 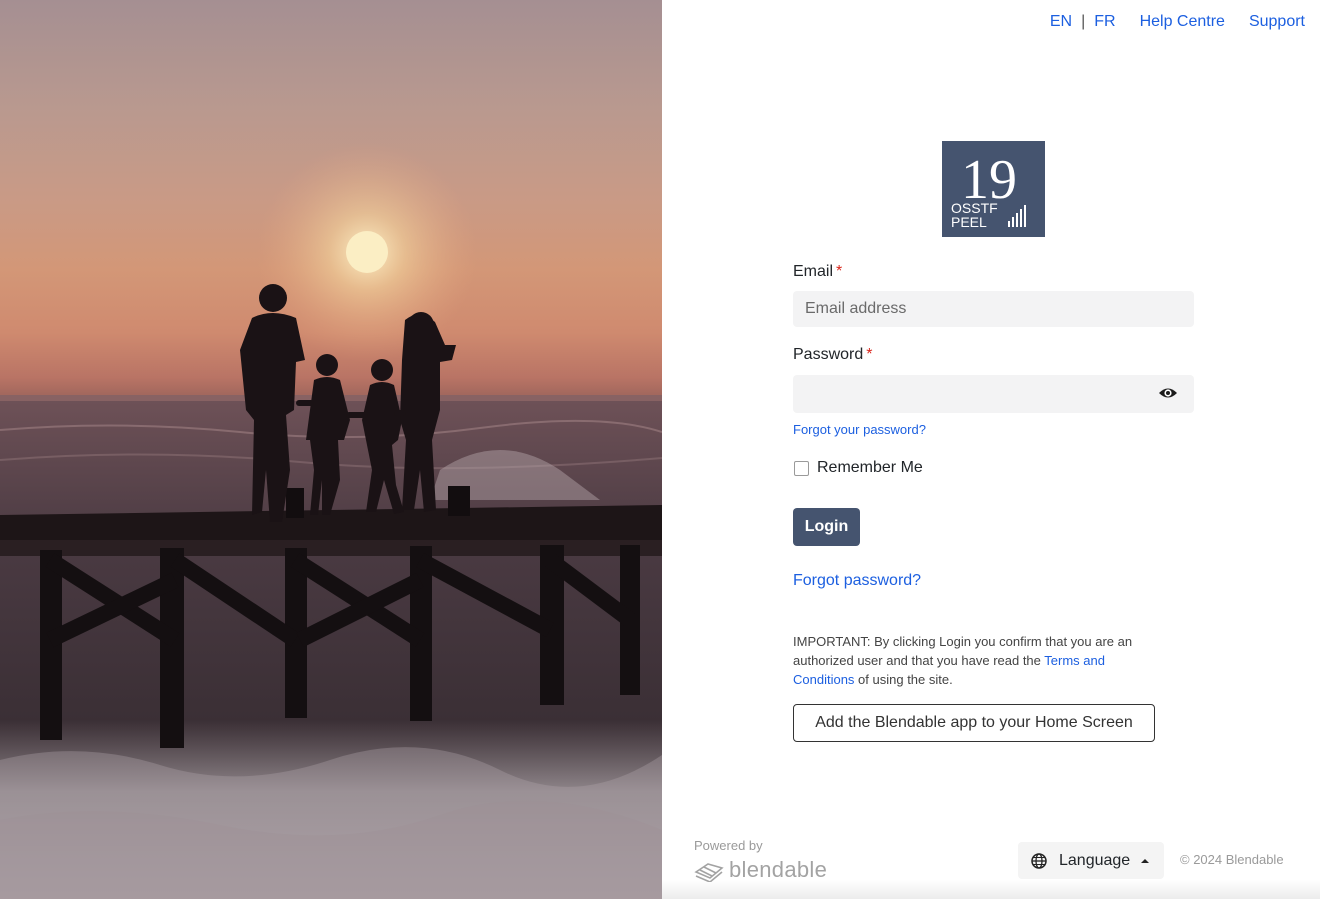 What do you see at coordinates (813, 271) in the screenshot?
I see `email-label-text: Email` at bounding box center [813, 271].